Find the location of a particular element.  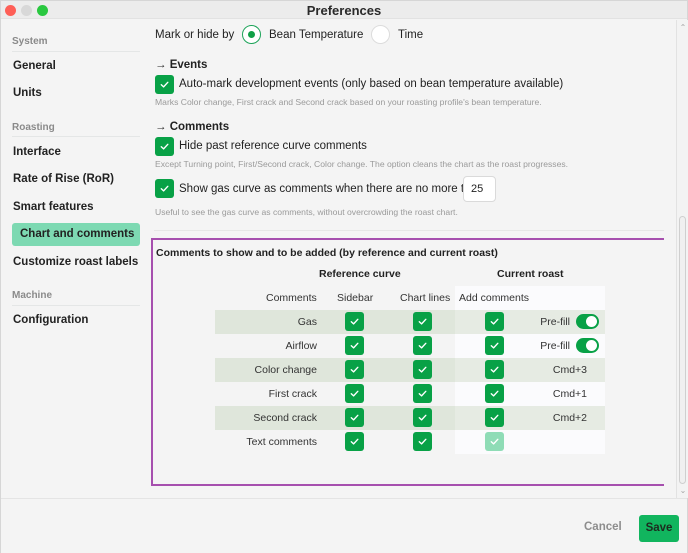

mark-or-hide-label: Mark or hide by is located at coordinates (195, 35).